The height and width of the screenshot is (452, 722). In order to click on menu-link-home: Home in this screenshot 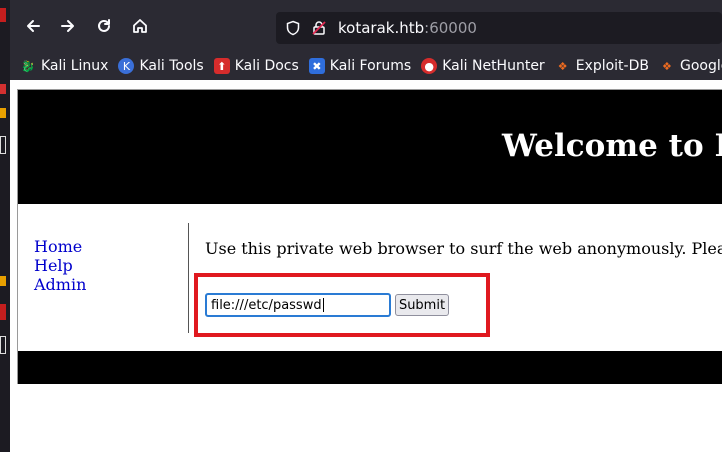, I will do `click(60, 246)`.